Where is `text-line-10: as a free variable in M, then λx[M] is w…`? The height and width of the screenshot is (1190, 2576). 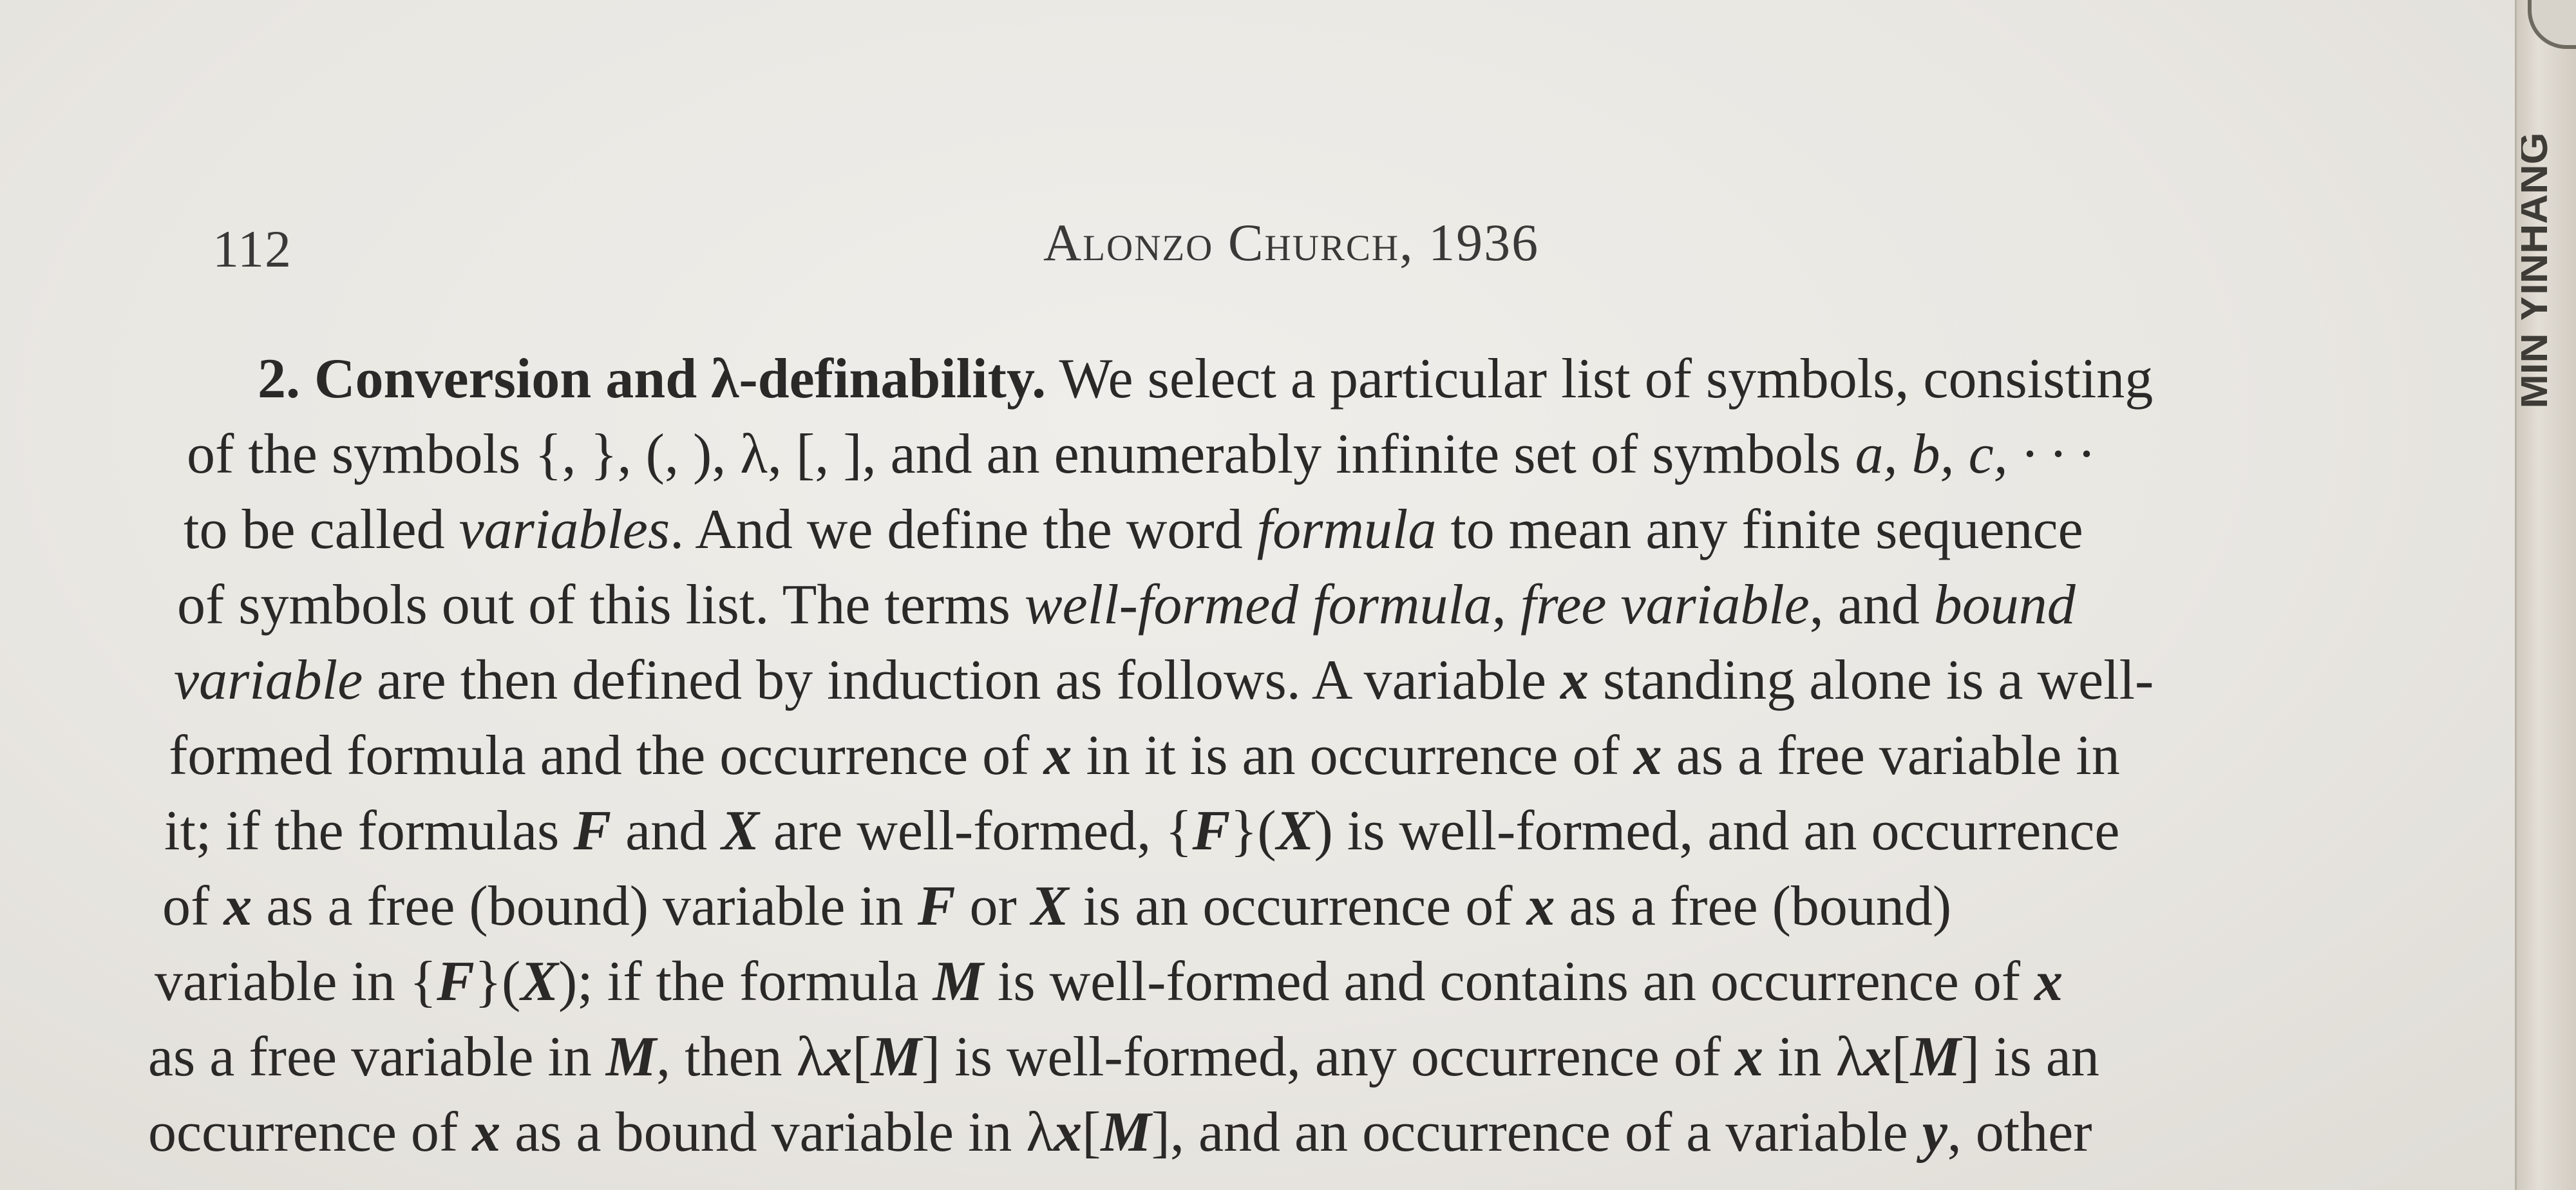 text-line-10: as a free variable in M, then λx[M] is w… is located at coordinates (1291, 1057).